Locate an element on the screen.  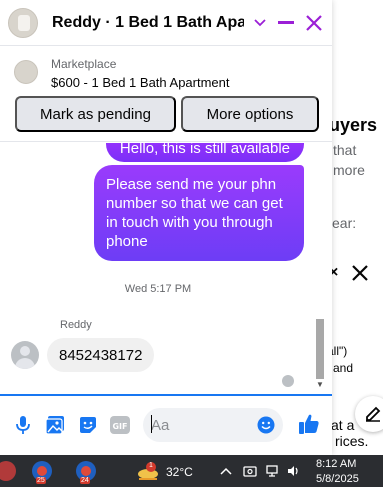
app-icon is located at coordinates (9, 471).